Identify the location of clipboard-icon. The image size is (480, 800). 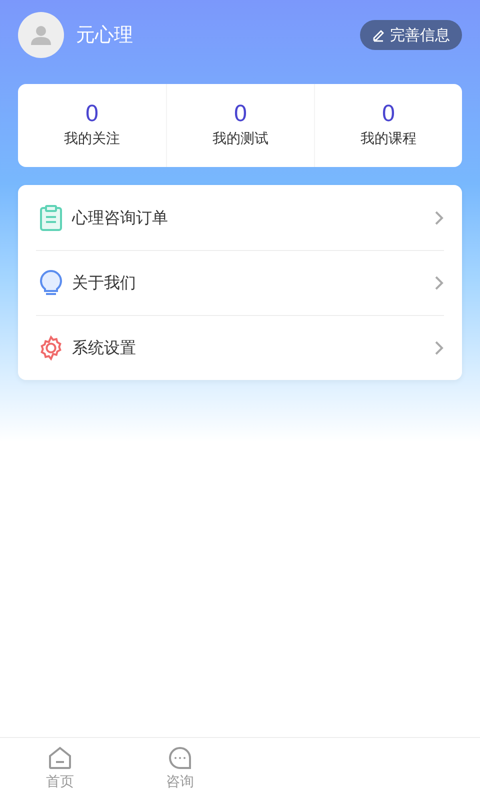
(51, 217).